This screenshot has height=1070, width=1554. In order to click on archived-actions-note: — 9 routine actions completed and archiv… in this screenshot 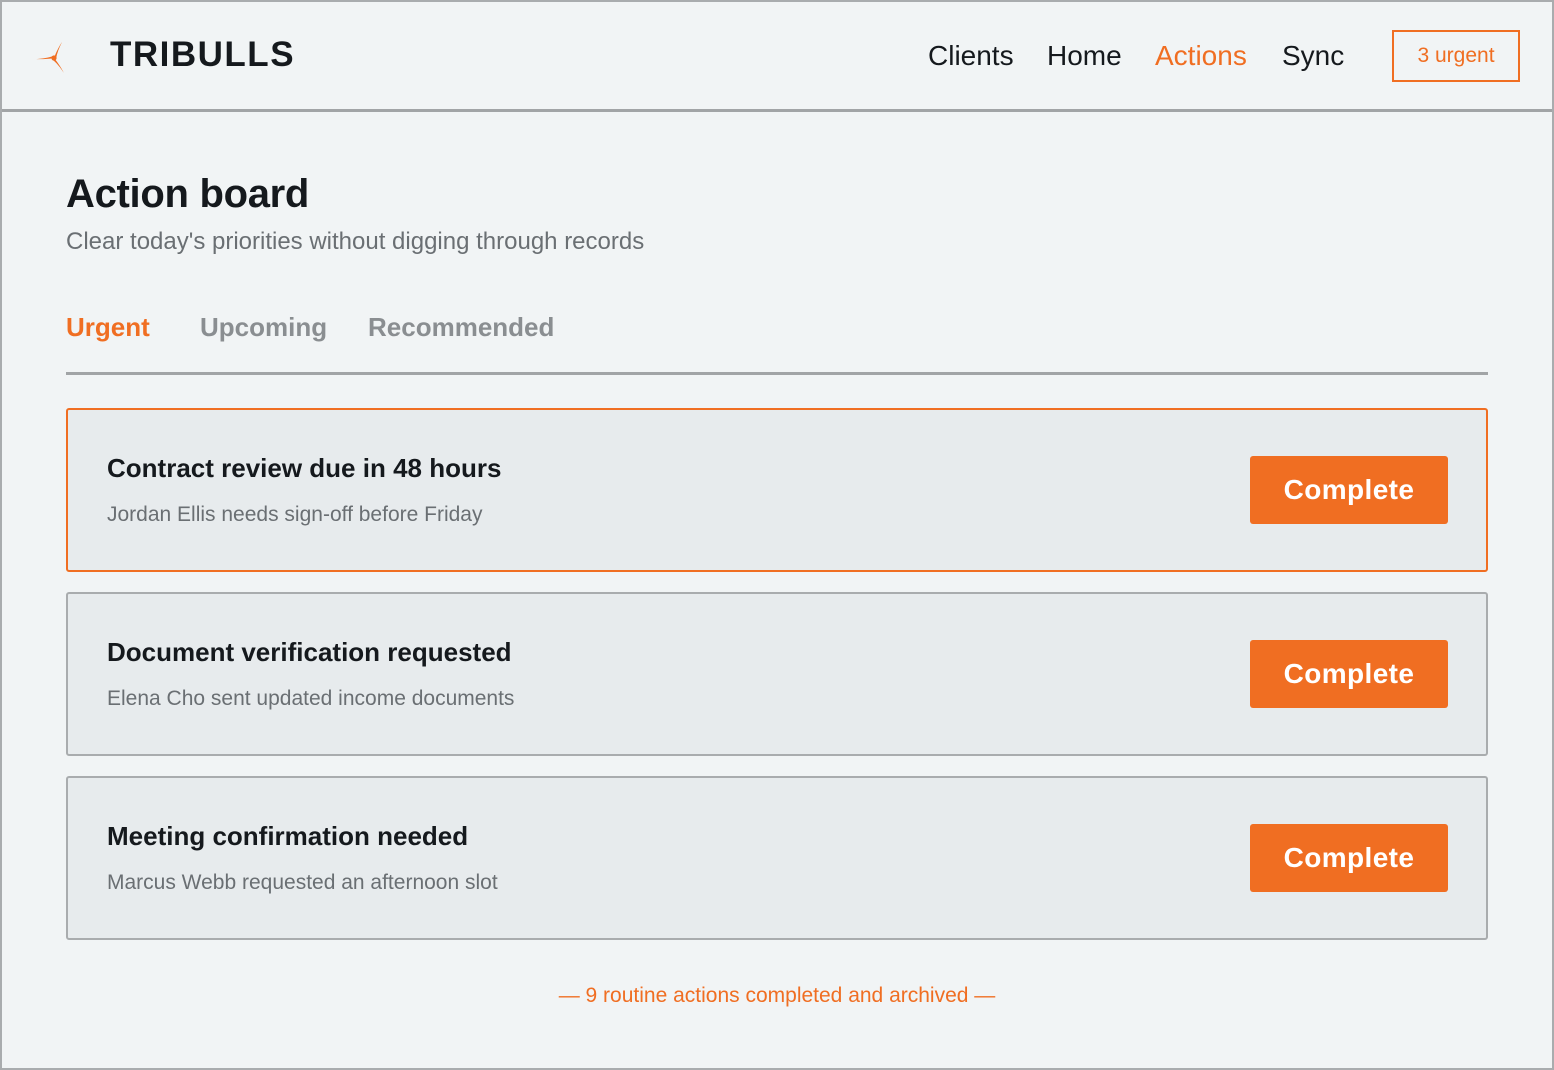, I will do `click(777, 995)`.